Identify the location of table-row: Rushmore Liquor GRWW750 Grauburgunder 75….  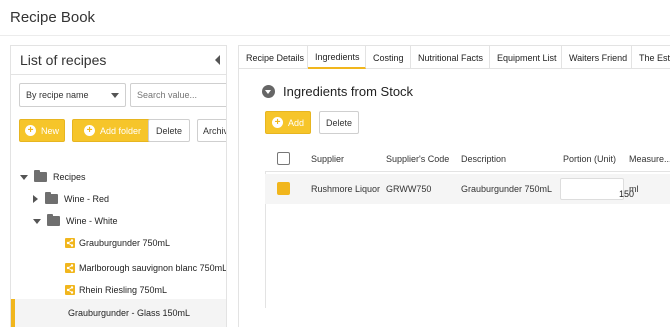
(467, 189).